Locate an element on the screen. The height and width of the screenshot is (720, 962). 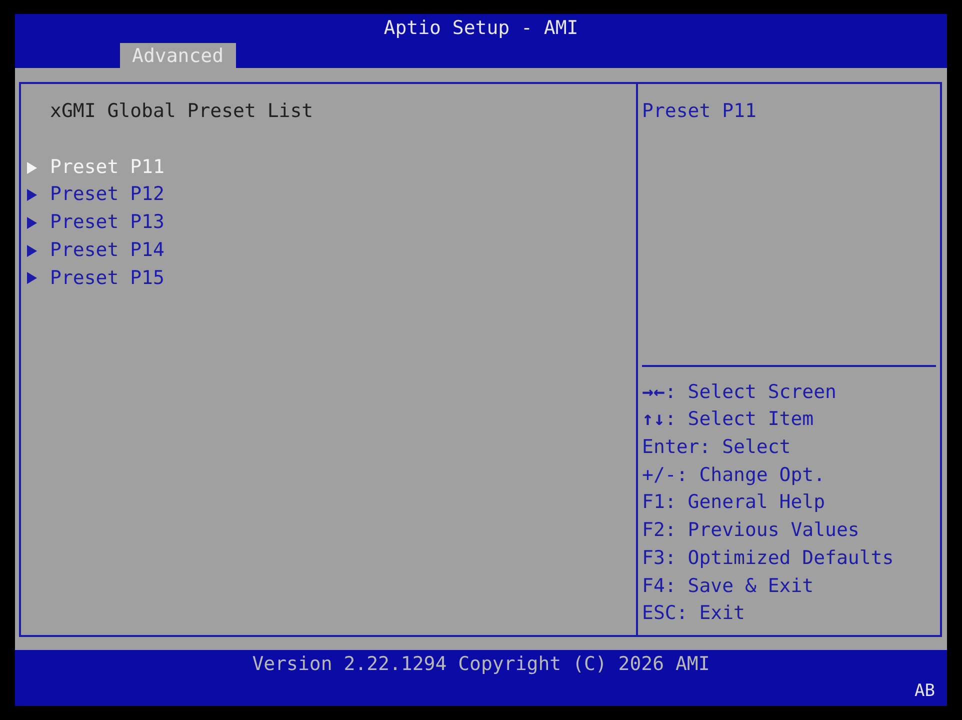
menu-item: Preset P12 is located at coordinates (92, 195).